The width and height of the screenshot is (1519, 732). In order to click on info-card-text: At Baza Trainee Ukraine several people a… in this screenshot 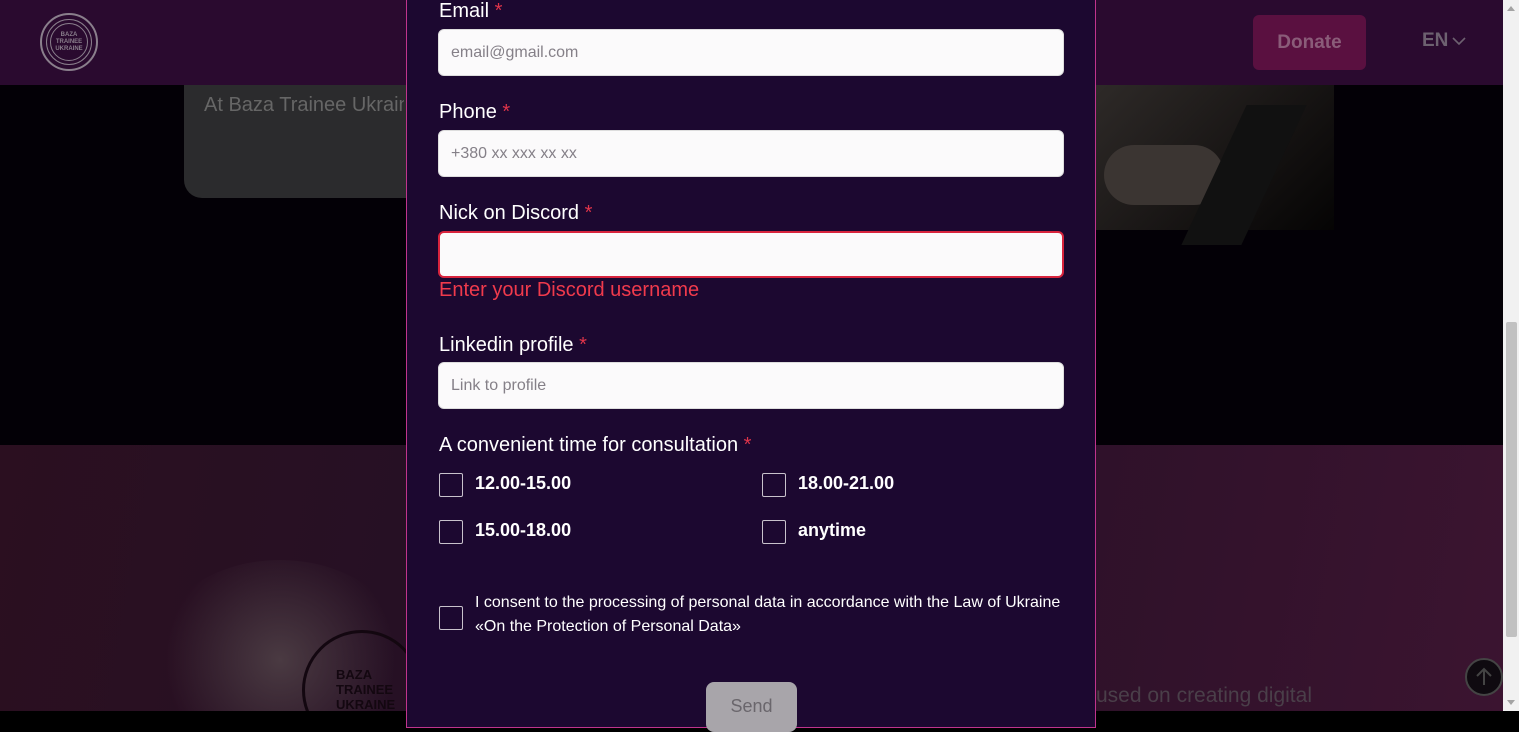, I will do `click(304, 105)`.